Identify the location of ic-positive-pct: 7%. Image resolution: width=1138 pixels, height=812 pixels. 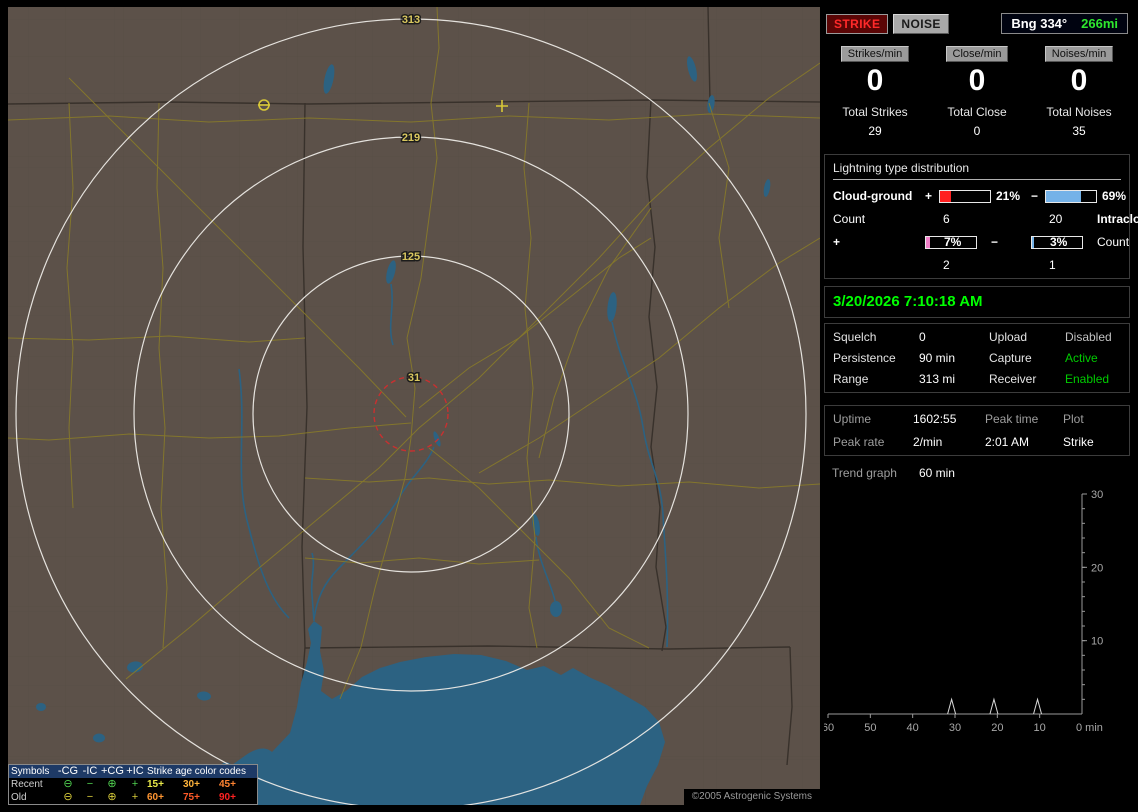
(953, 242).